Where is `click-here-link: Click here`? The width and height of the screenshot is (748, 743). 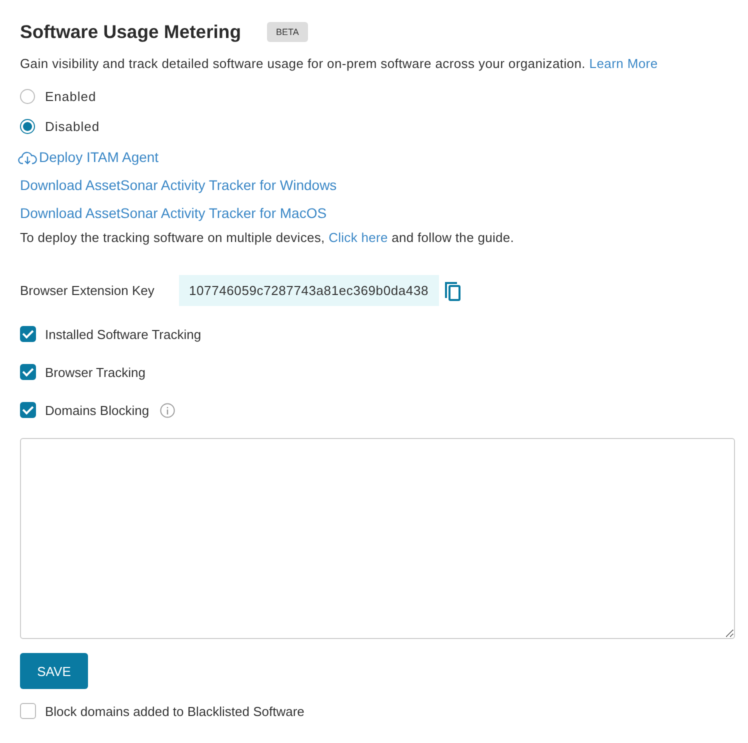
click-here-link: Click here is located at coordinates (358, 237).